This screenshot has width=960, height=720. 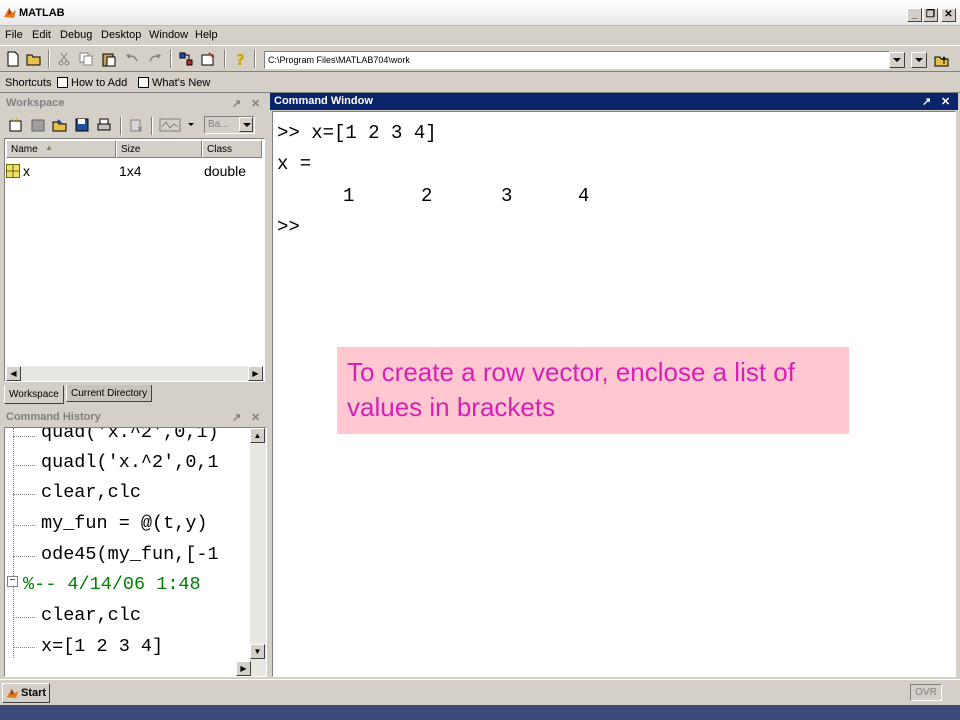 I want to click on column-header-size: Size, so click(x=159, y=149).